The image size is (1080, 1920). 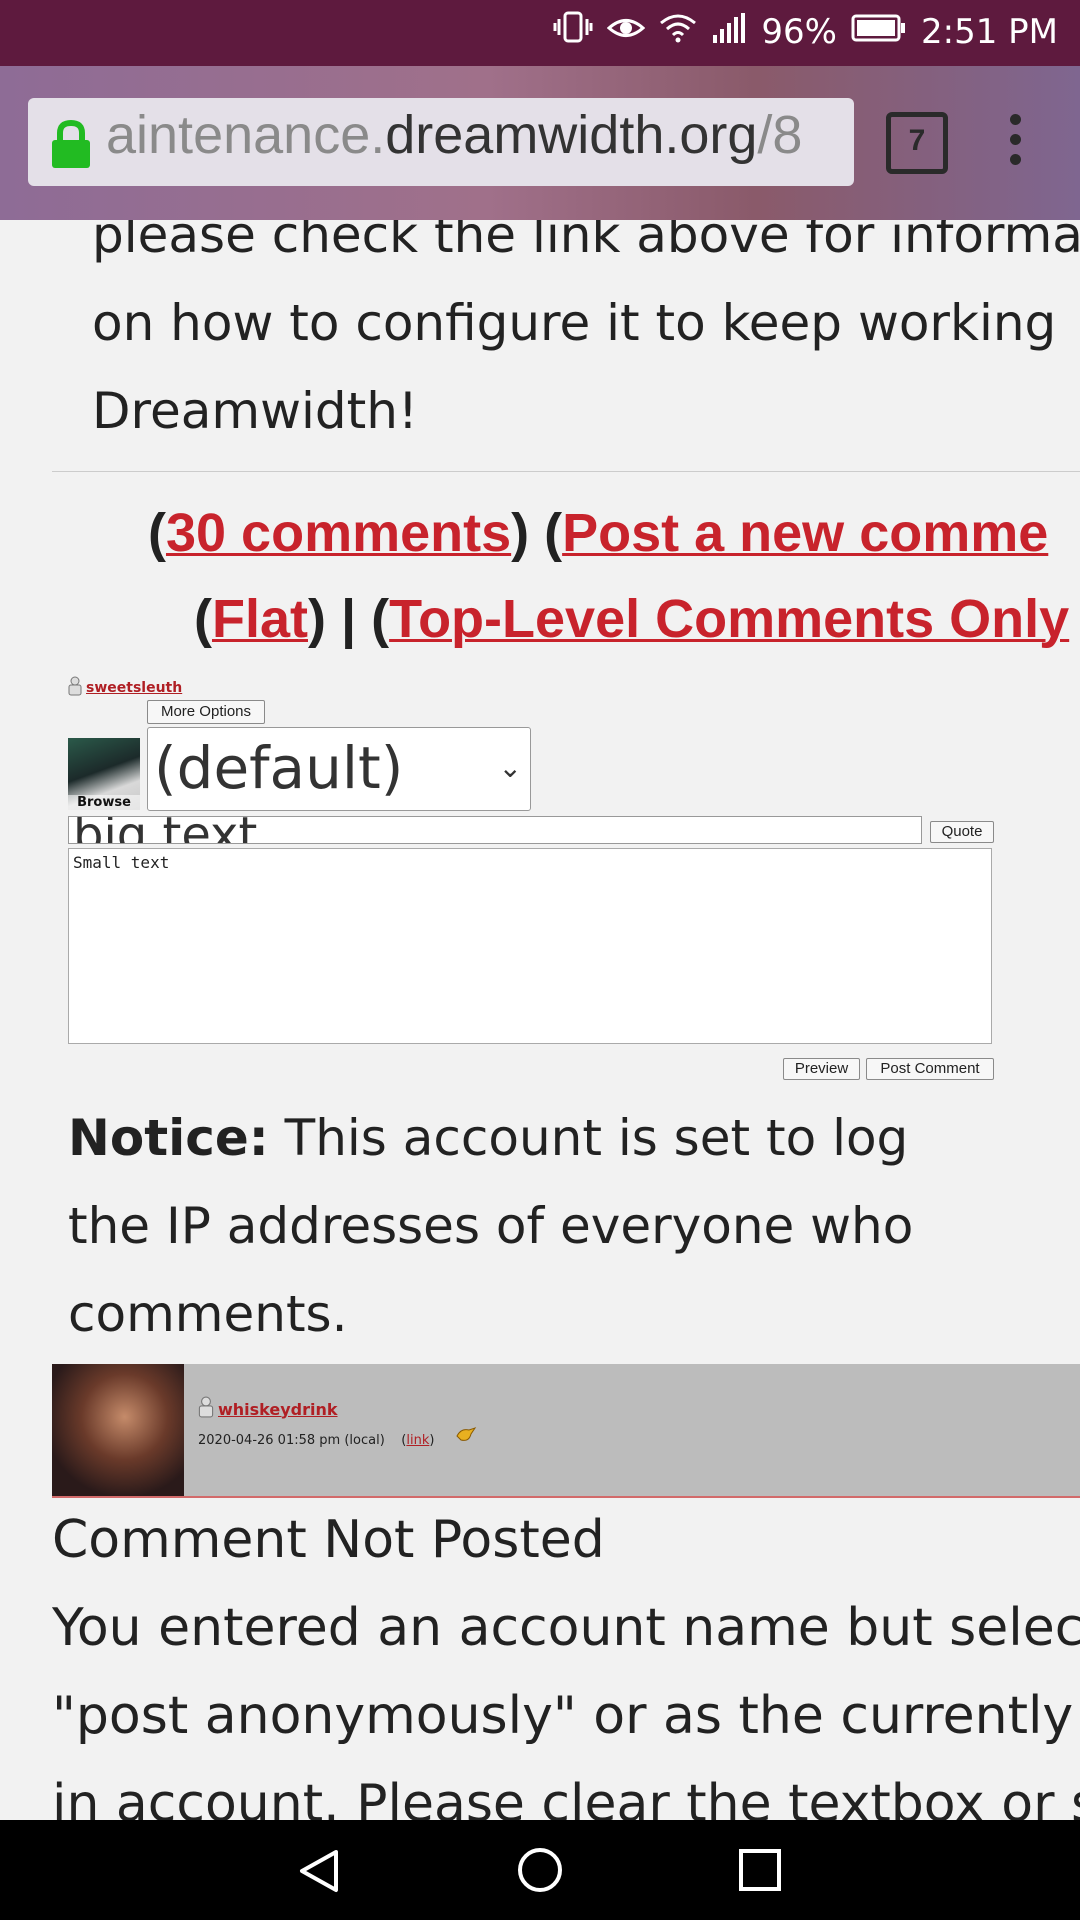 I want to click on article-line: please check the link above for informa, so click(x=586, y=242).